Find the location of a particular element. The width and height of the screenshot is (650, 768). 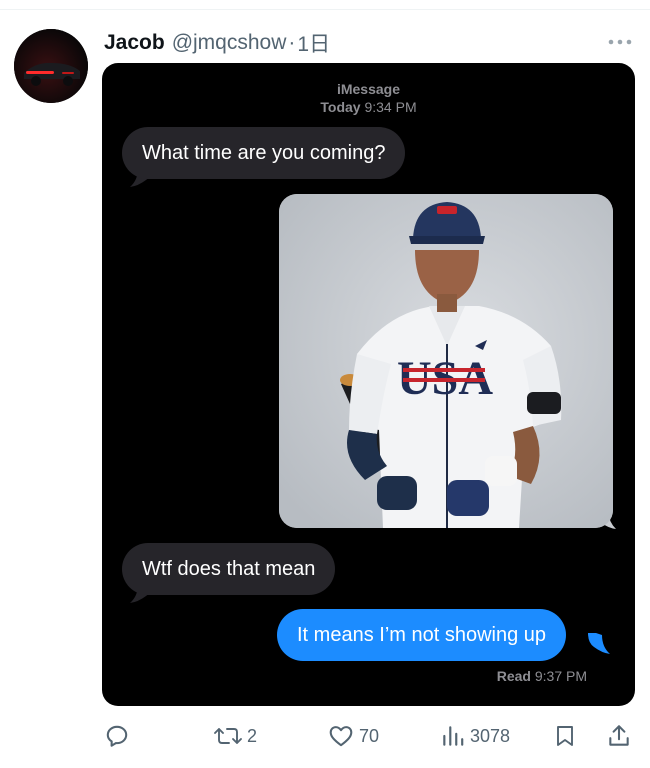

reply-button is located at coordinates (117, 736).